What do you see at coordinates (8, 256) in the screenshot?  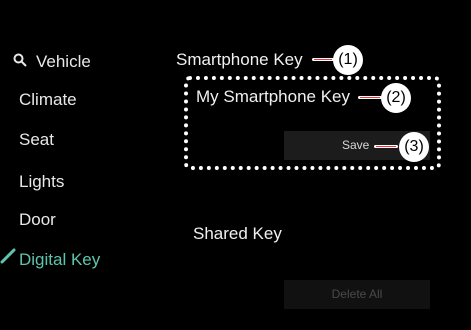 I see `active-indicator-icon` at bounding box center [8, 256].